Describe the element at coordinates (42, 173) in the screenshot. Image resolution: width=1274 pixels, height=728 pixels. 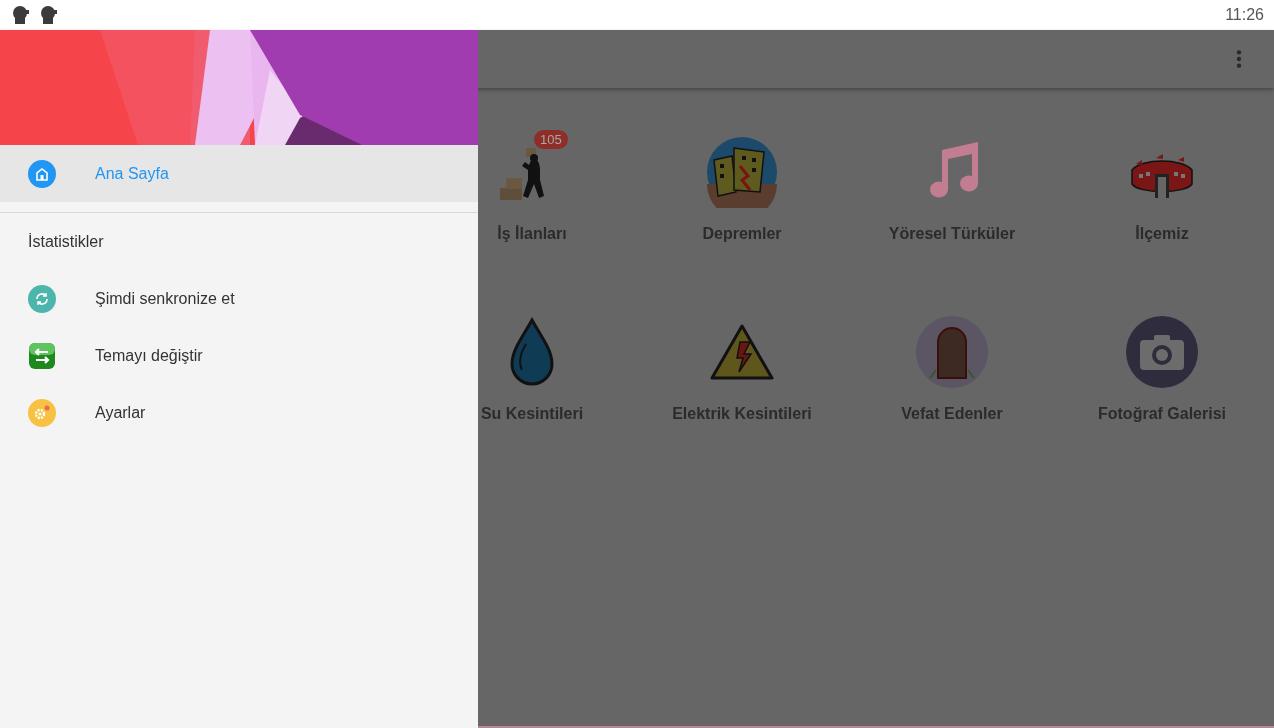
I see `home-icon` at that location.